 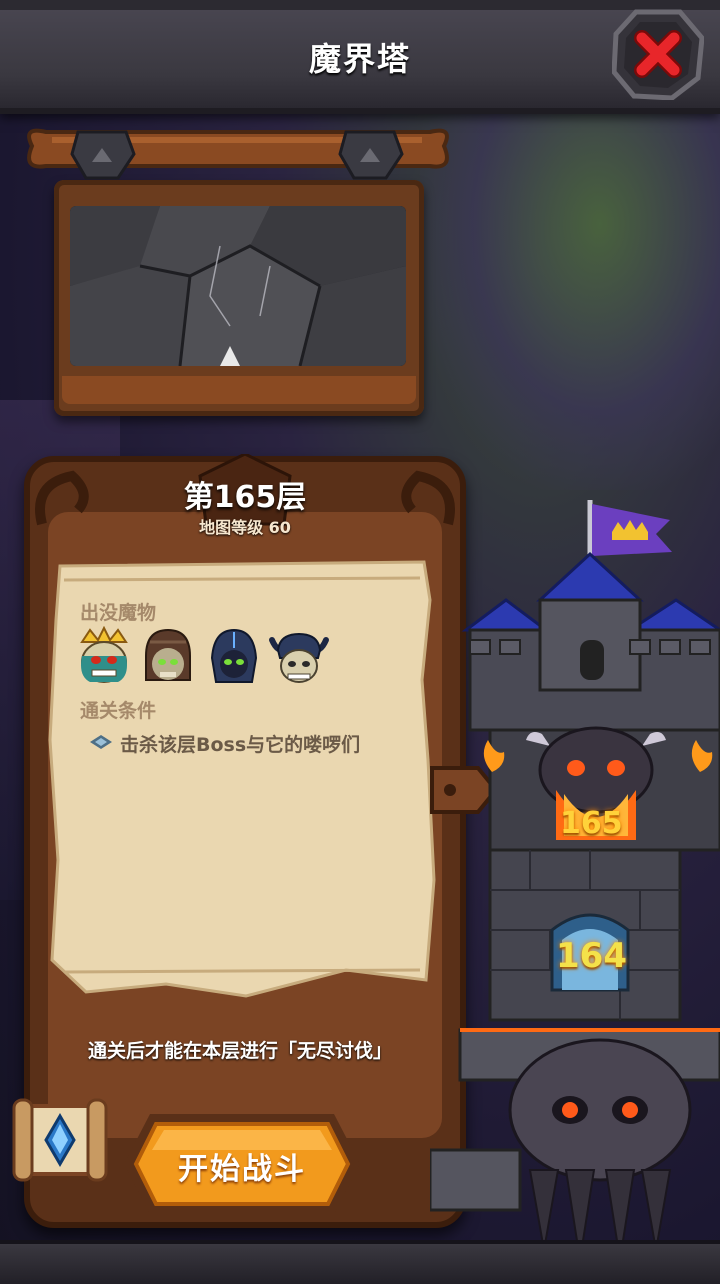 What do you see at coordinates (245, 497) in the screenshot?
I see `floor-title: 第165层` at bounding box center [245, 497].